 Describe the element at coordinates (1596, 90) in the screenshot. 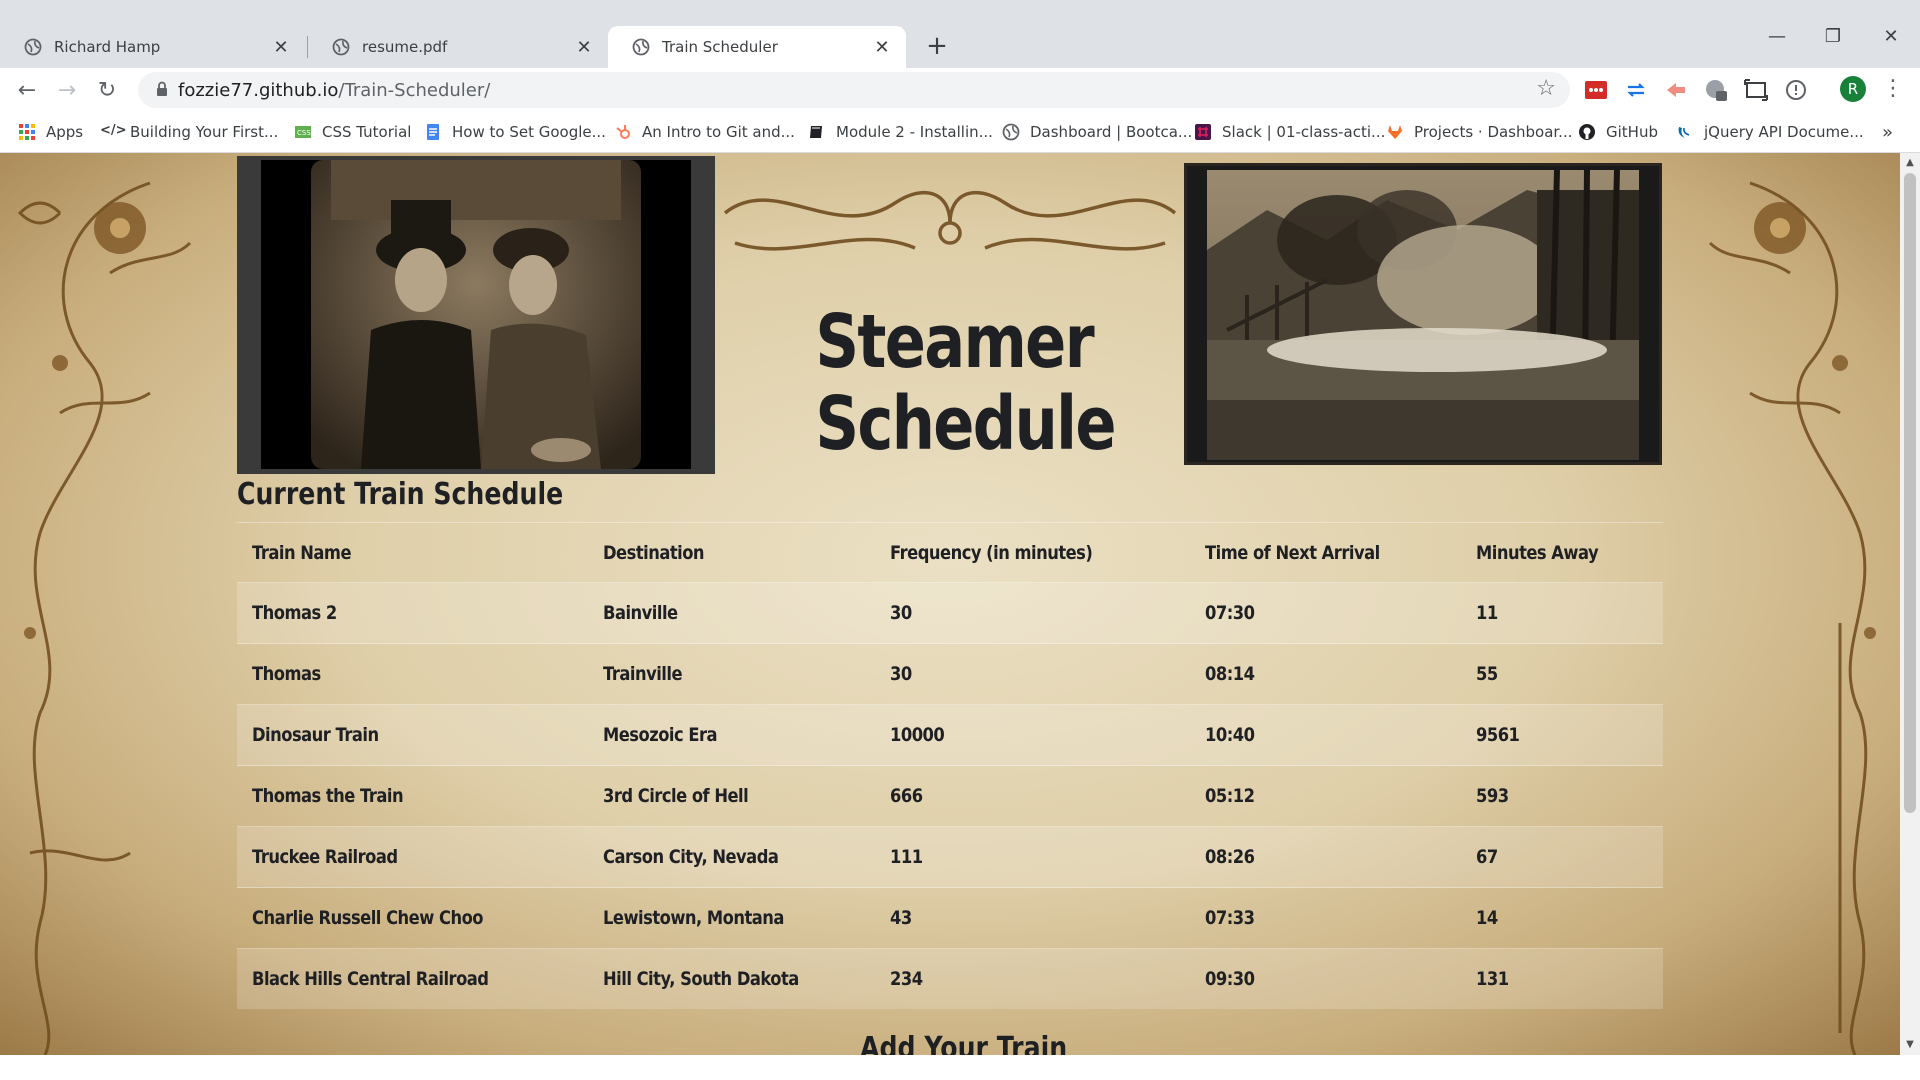

I see `lastpass-extension-icon` at that location.